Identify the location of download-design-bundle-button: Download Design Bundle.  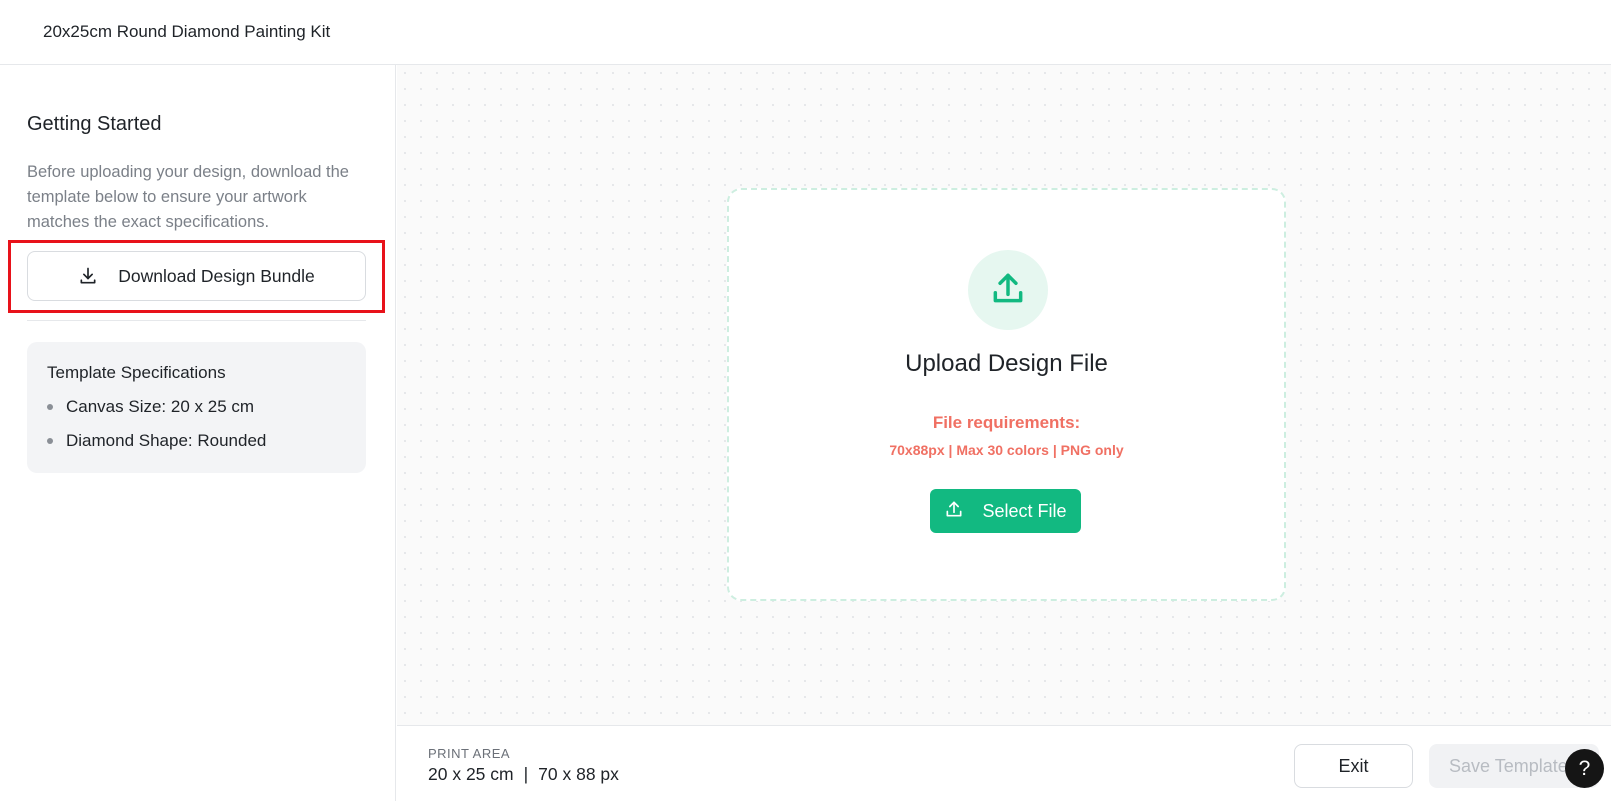
(196, 276).